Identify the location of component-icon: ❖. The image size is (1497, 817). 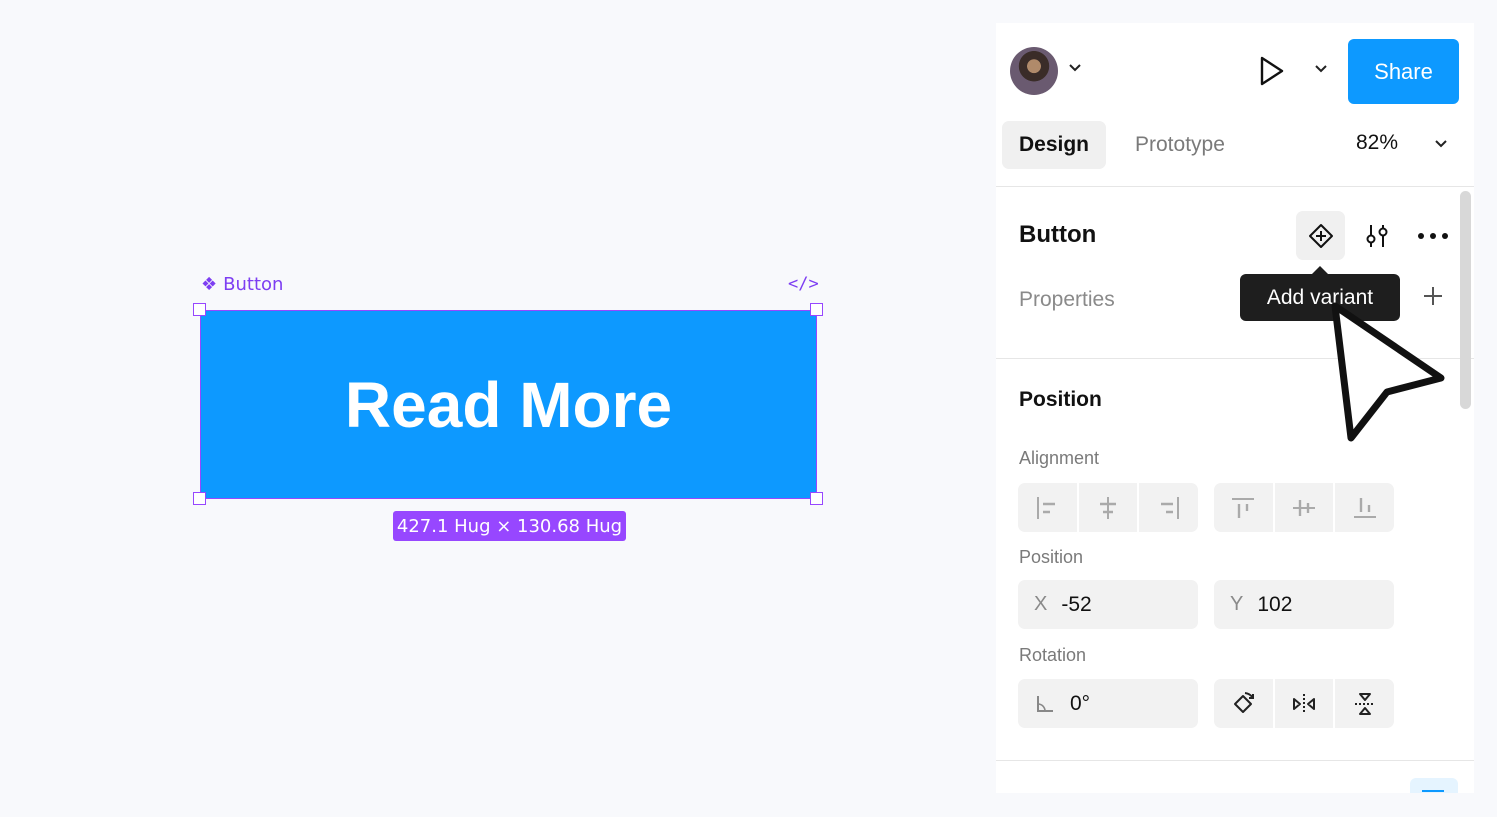
(209, 284).